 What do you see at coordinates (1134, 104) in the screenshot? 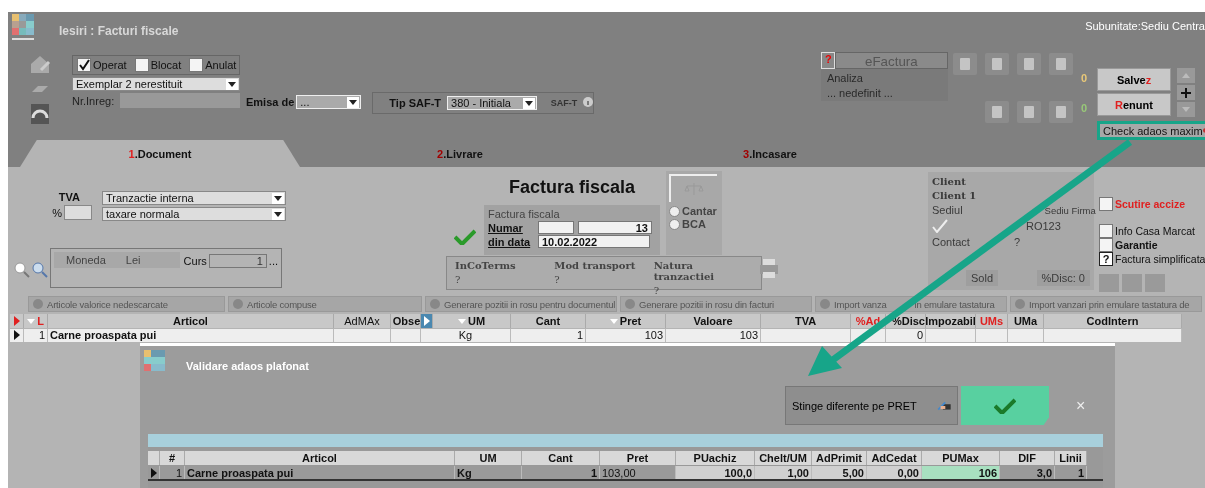
I see `action-button: Renunt` at bounding box center [1134, 104].